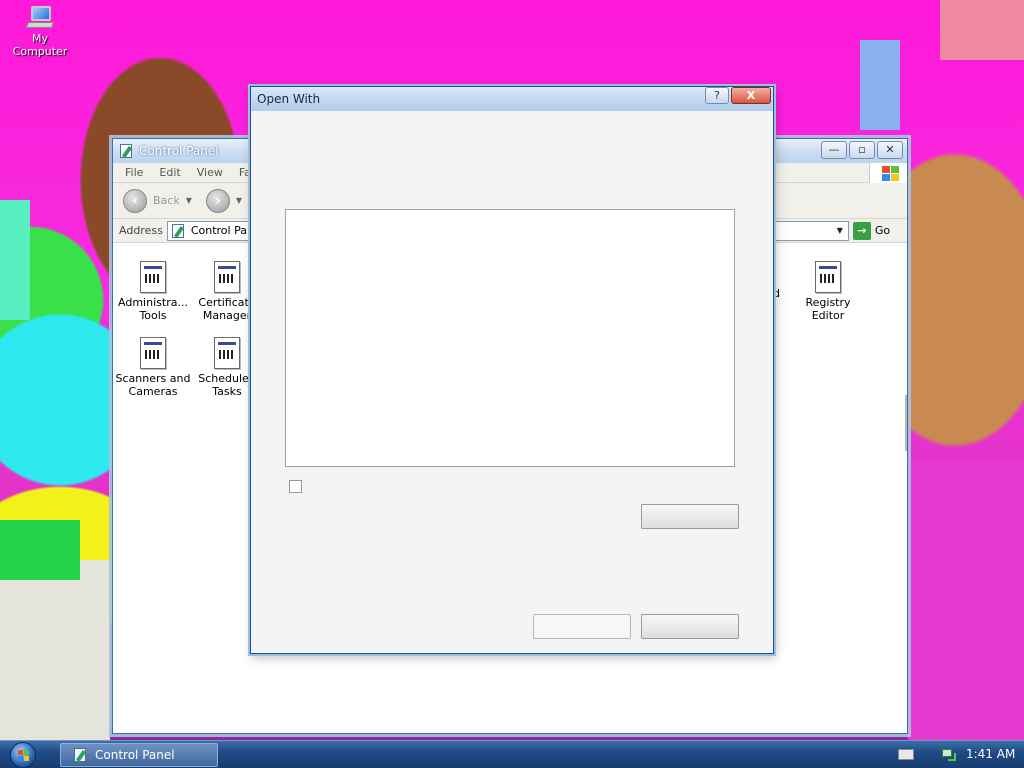 The height and width of the screenshot is (768, 1024). What do you see at coordinates (512, 99) in the screenshot?
I see `open-with-titlebar: Open With ? X` at bounding box center [512, 99].